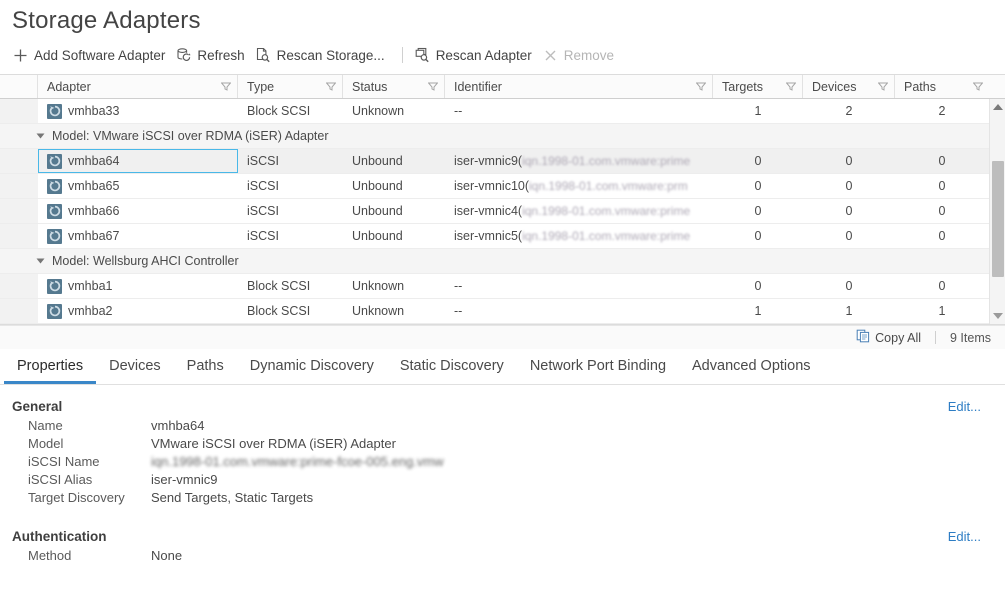 This screenshot has width=1005, height=594. Describe the element at coordinates (492, 186) in the screenshot. I see `identifier-text: iser-vmnic10(` at that location.